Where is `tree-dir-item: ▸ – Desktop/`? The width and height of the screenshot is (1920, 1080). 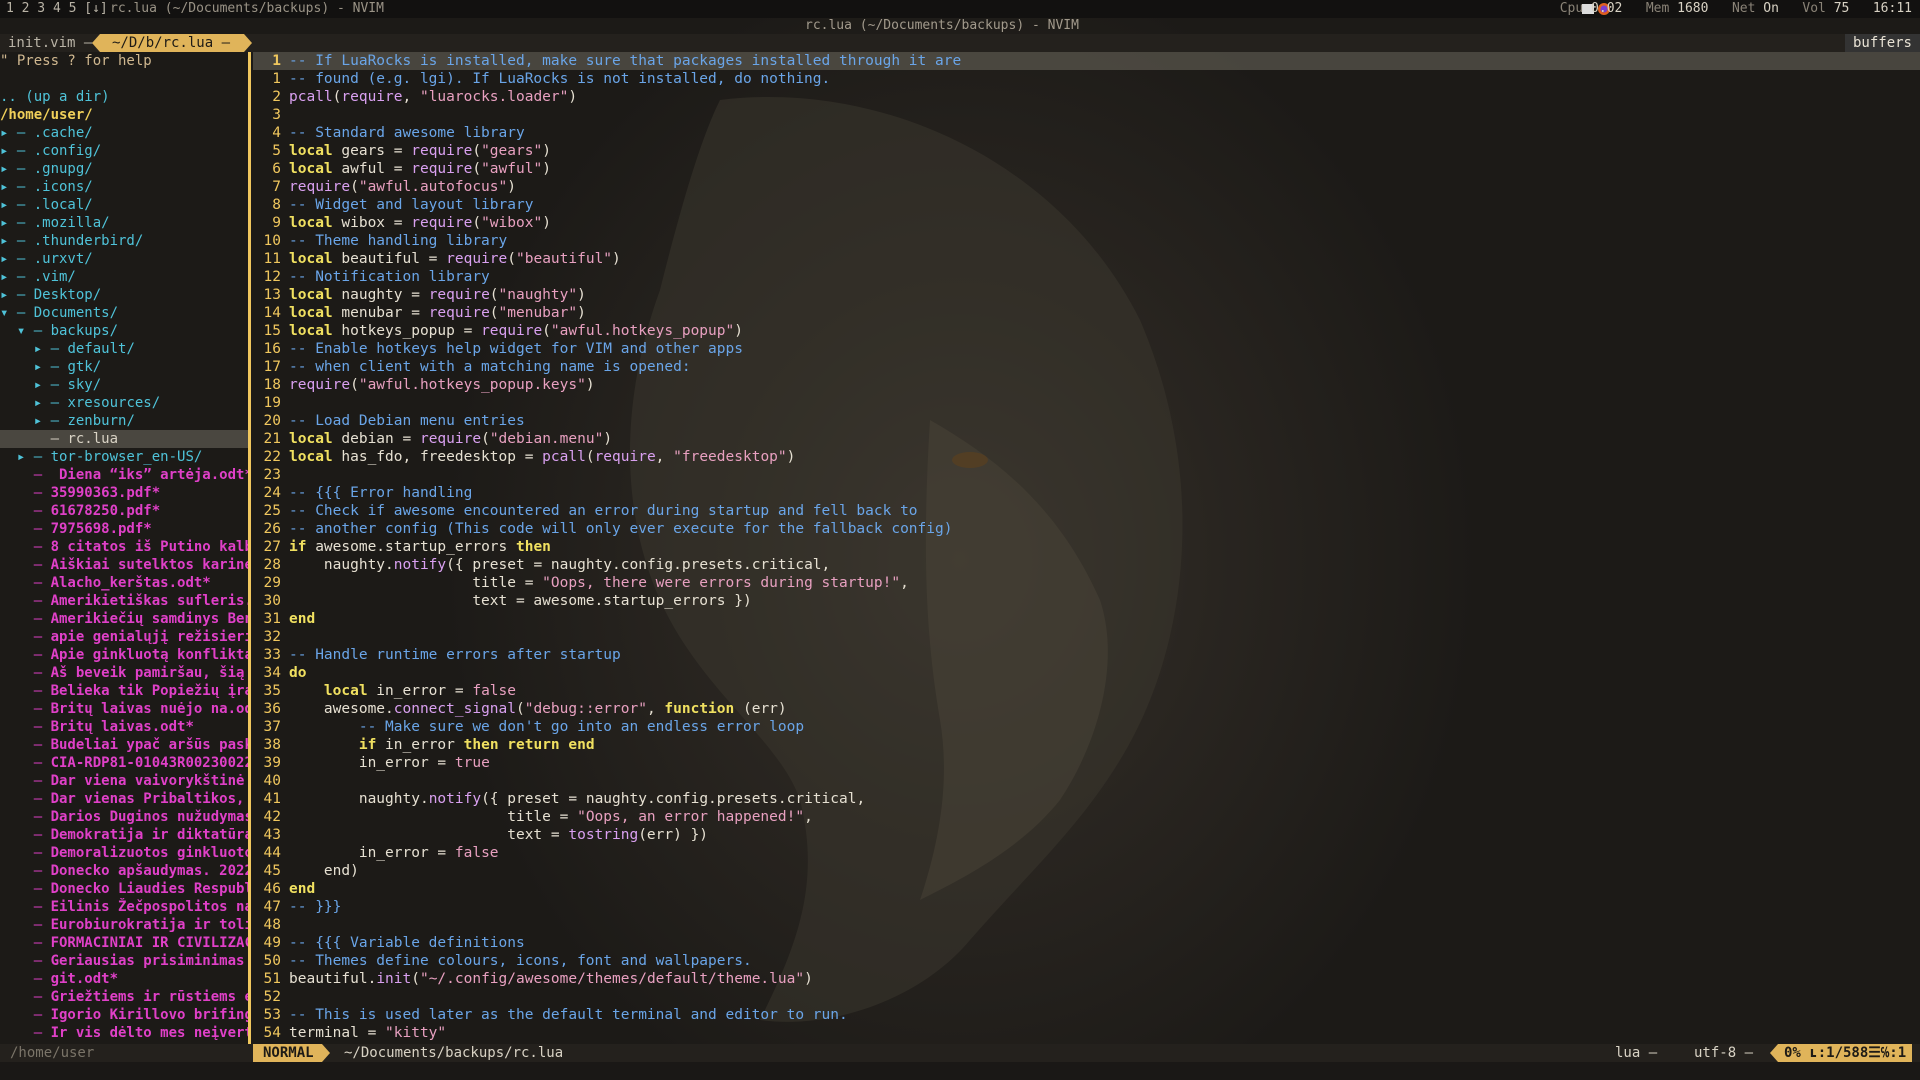
tree-dir-item: ▸ – Desktop/ is located at coordinates (124, 295).